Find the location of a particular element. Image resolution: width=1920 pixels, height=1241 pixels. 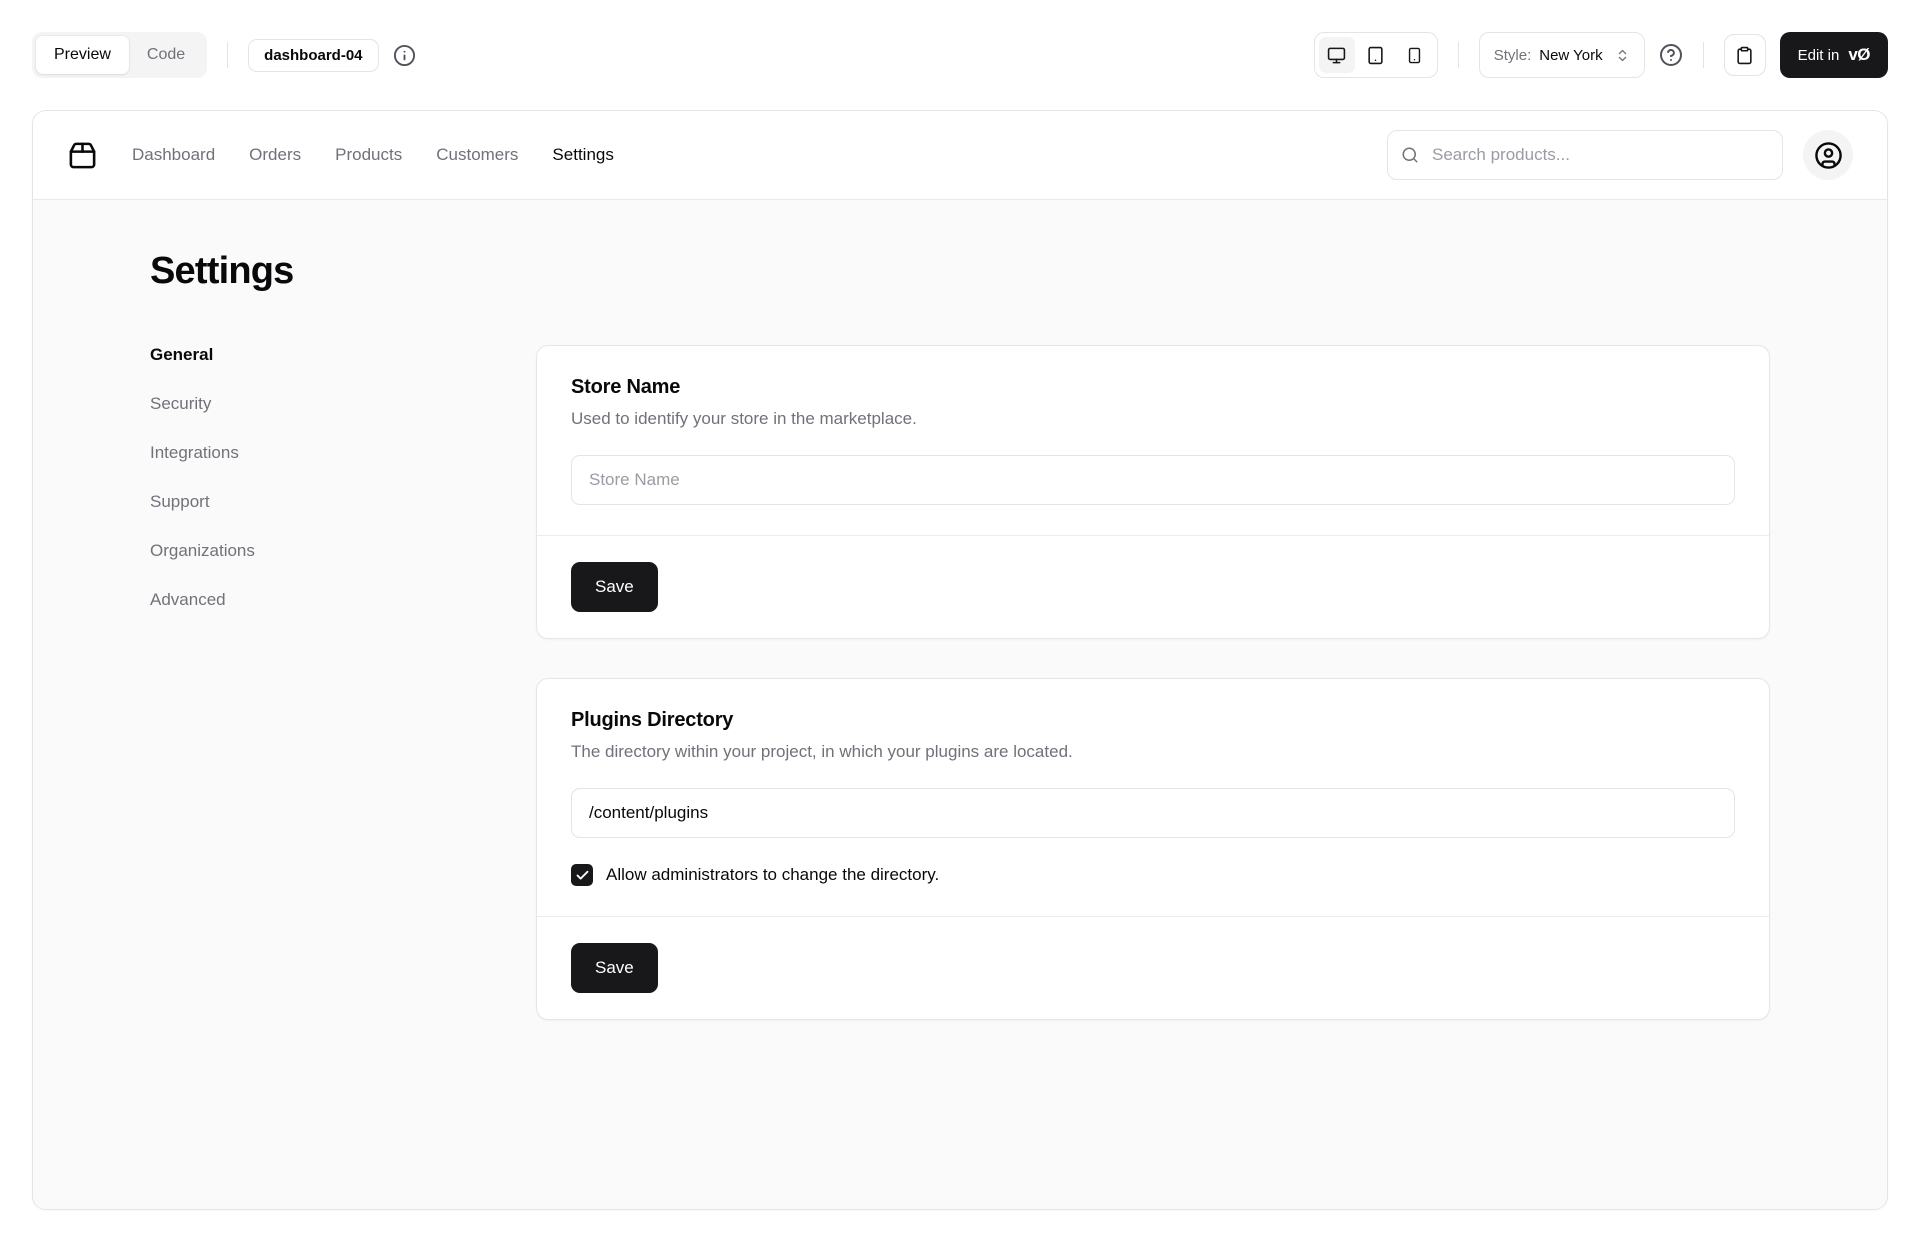

info-icon is located at coordinates (404, 55).